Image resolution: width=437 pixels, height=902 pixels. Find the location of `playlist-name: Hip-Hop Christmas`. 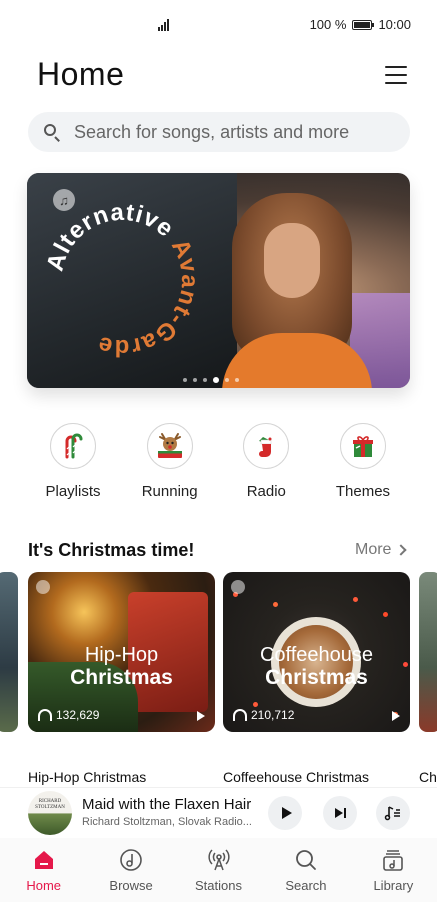

playlist-name: Hip-Hop Christmas is located at coordinates (87, 777).